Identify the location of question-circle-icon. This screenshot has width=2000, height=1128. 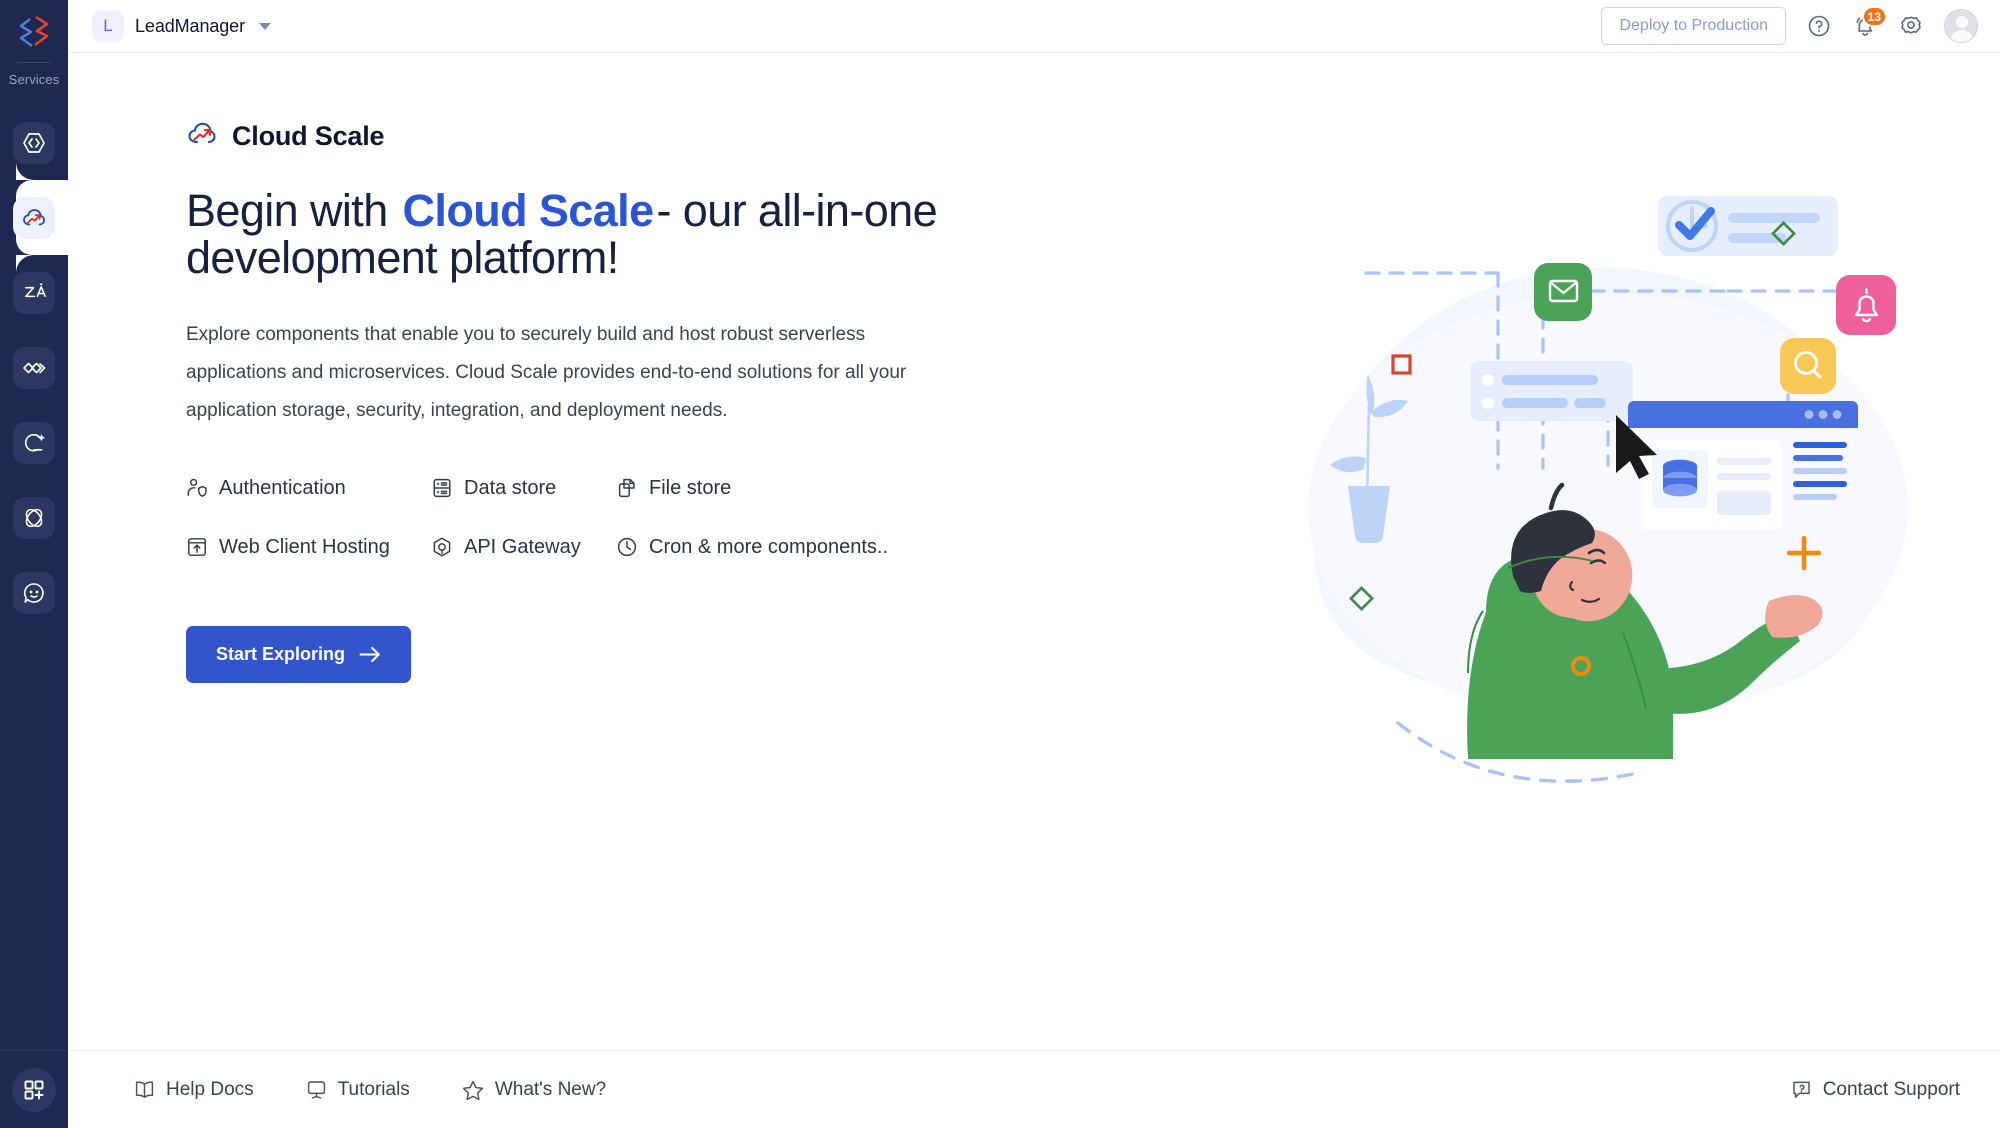
(1819, 26).